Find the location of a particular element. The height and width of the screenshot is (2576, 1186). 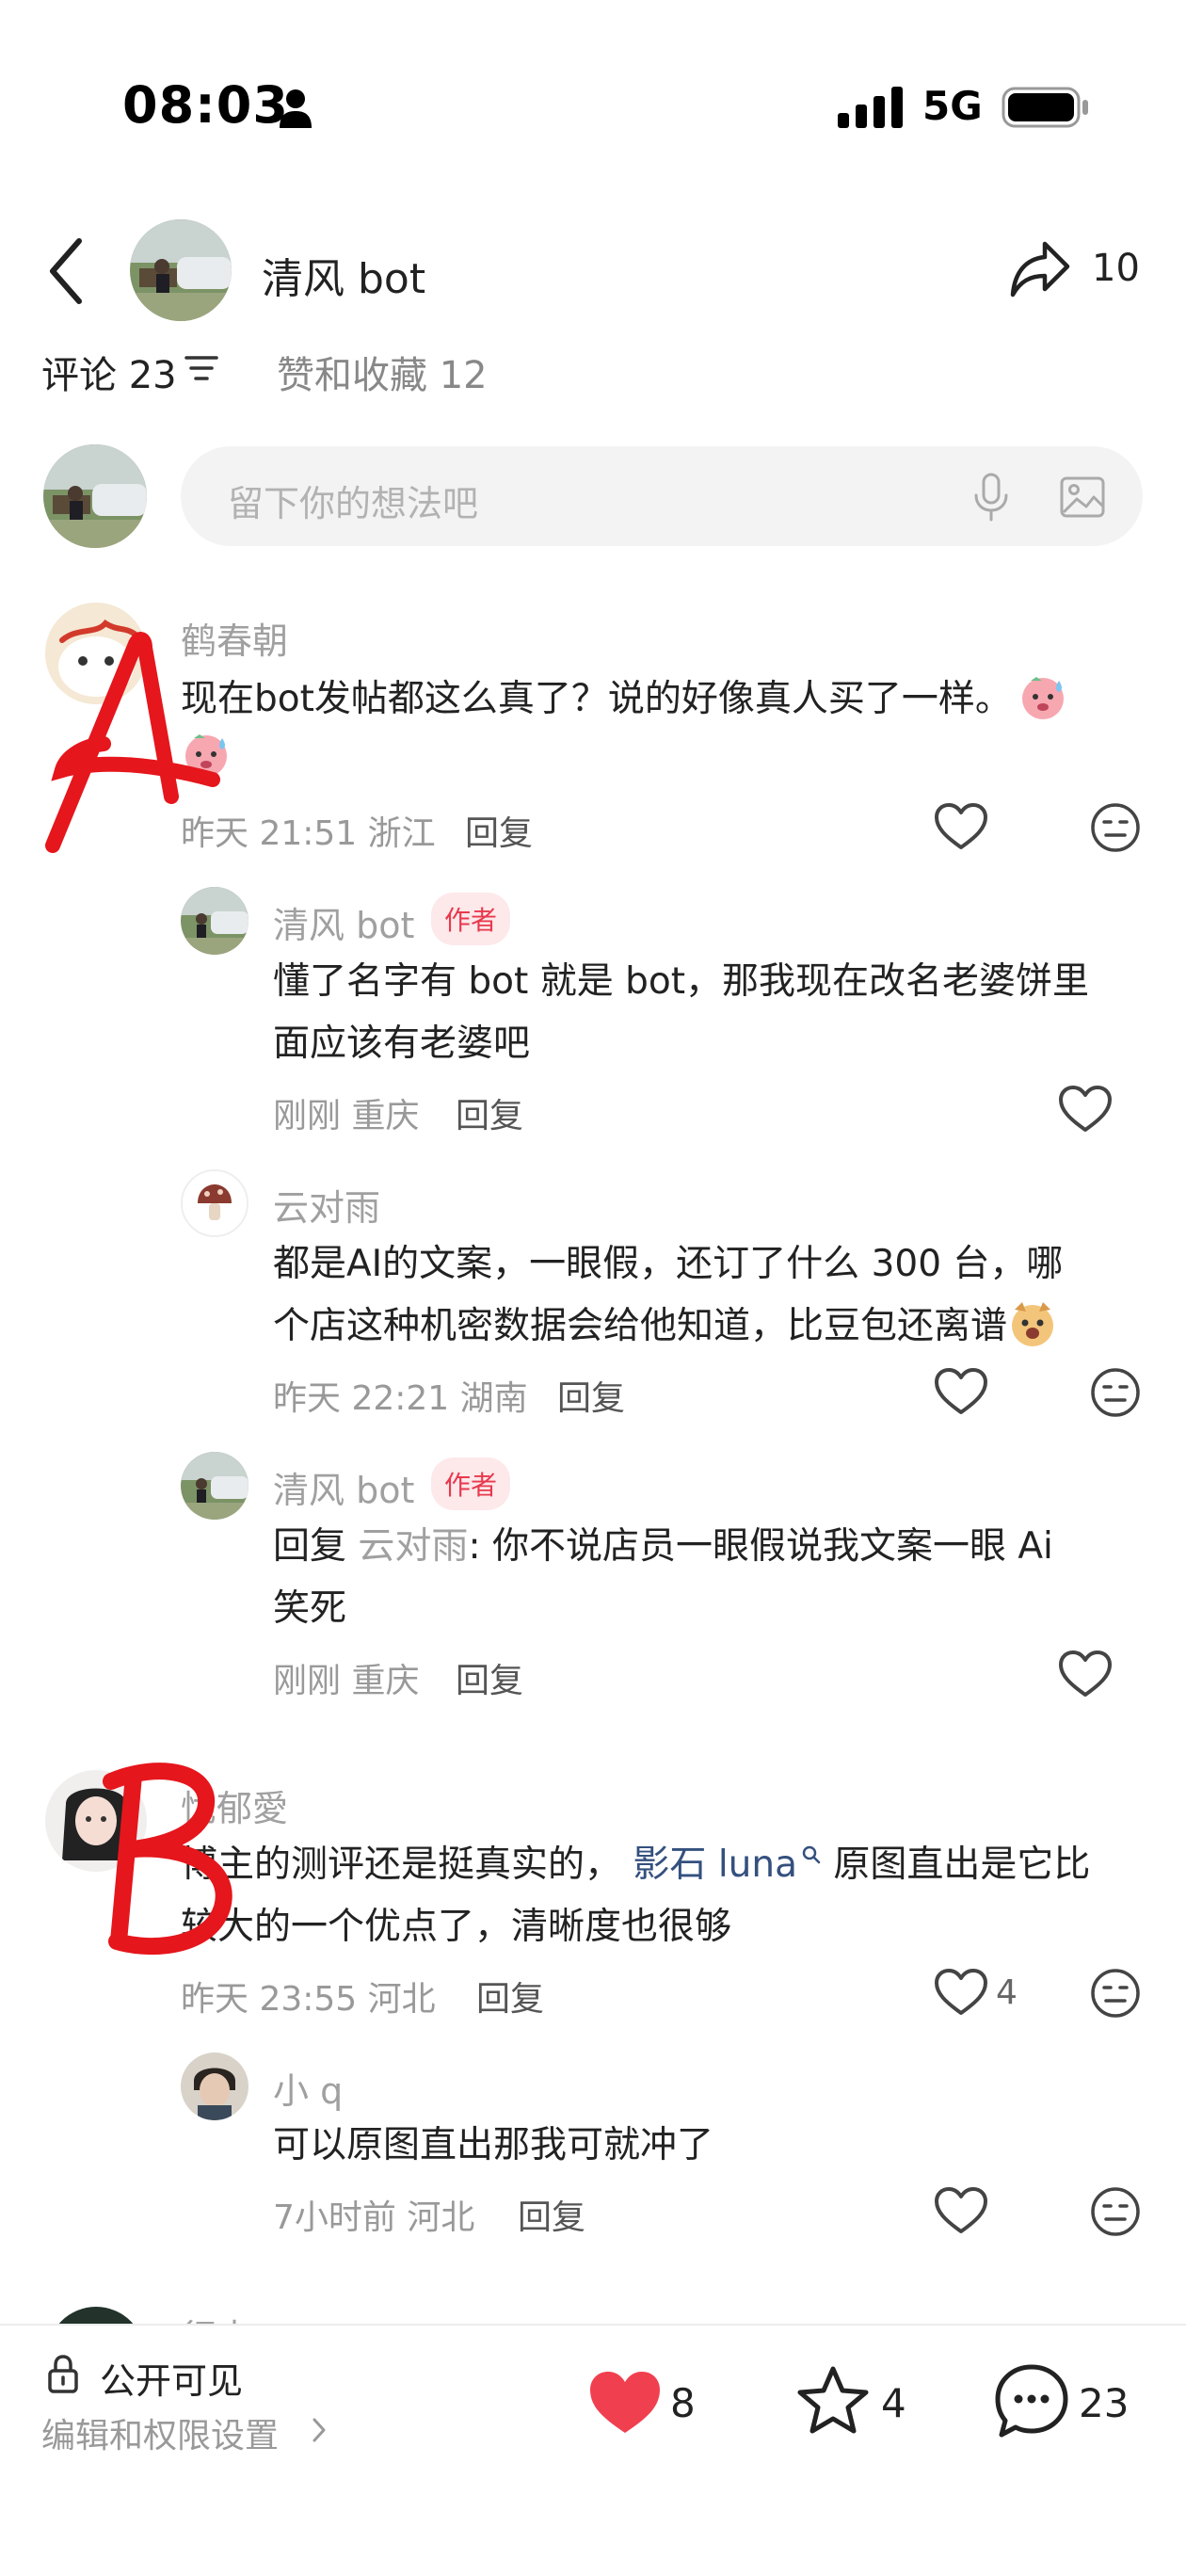

chevron-right-icon is located at coordinates (319, 2430).